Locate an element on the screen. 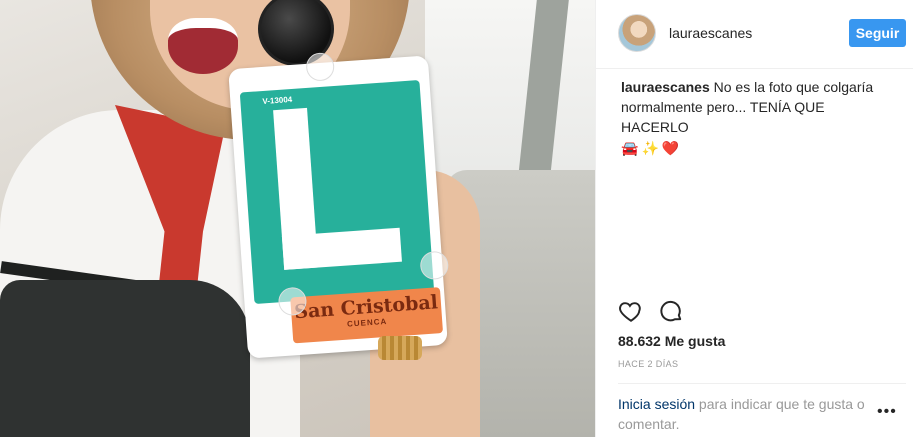  likes-count: 88.632 Me gusta is located at coordinates (671, 341).